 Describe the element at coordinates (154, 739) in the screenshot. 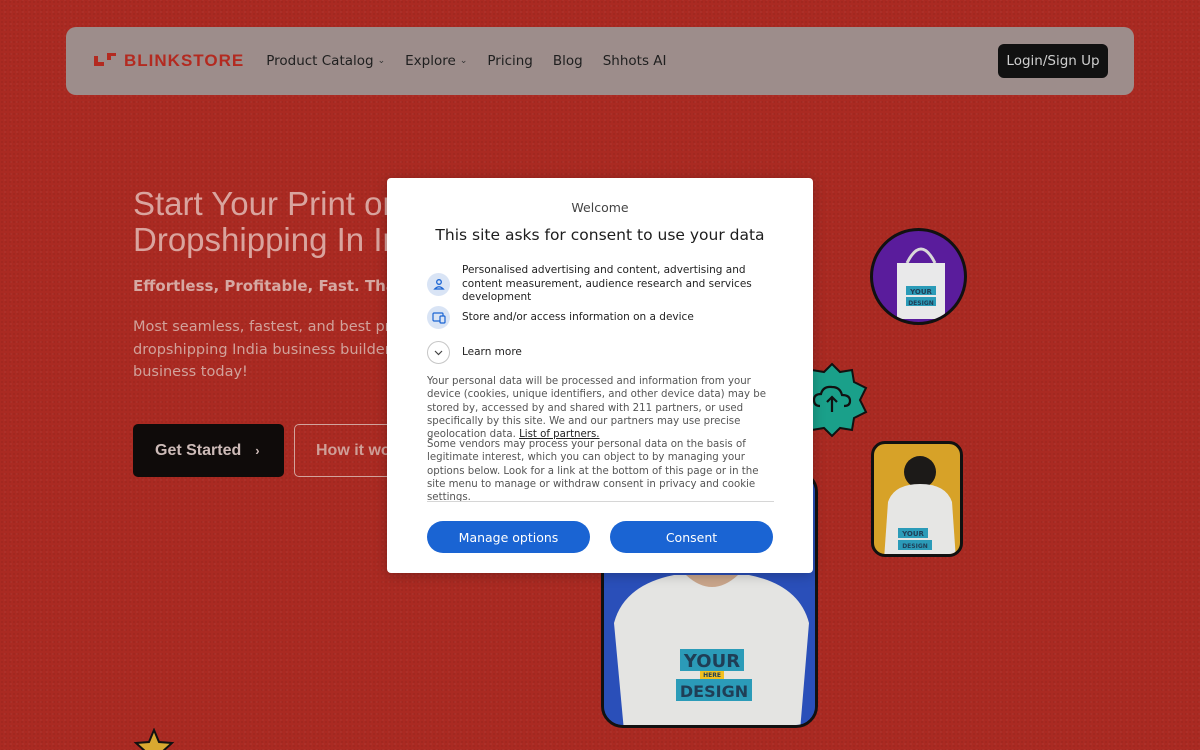

I see `star-icon` at that location.